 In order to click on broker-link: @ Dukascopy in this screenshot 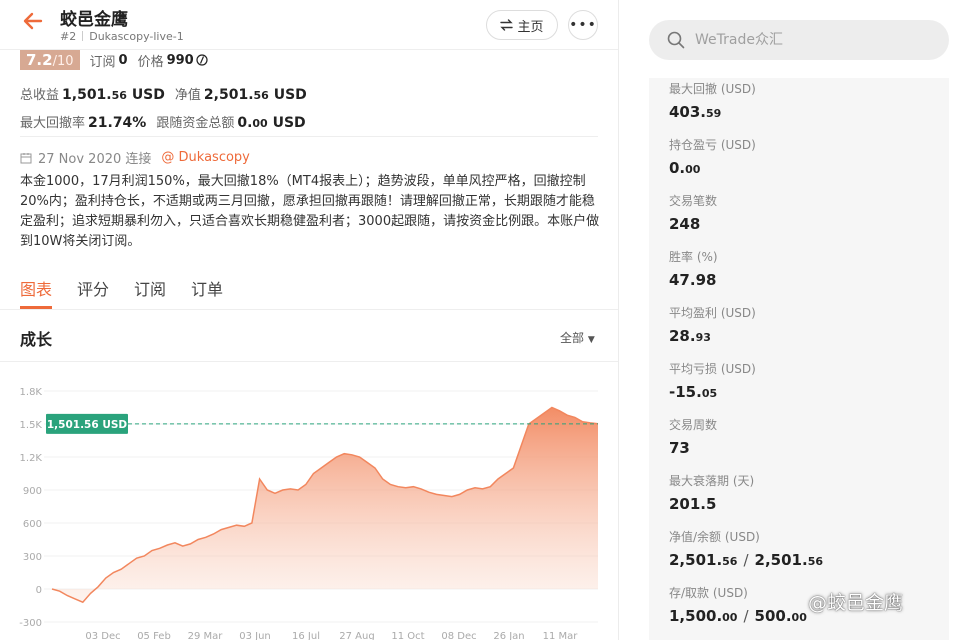, I will do `click(205, 157)`.